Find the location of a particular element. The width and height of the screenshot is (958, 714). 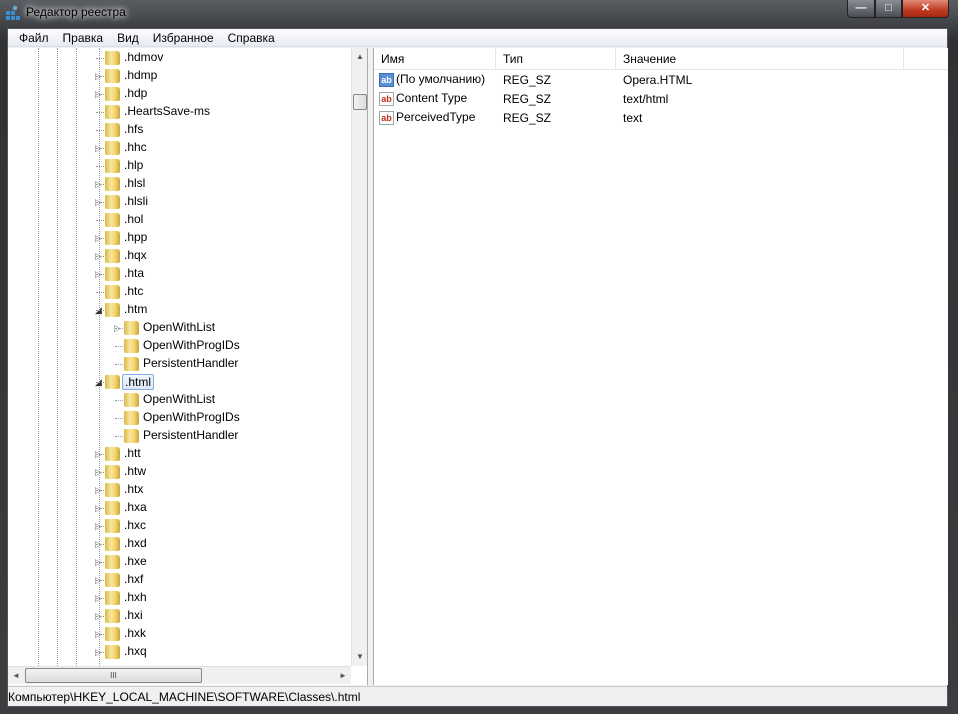

tree-item-label: .hhc is located at coordinates (135, 147).